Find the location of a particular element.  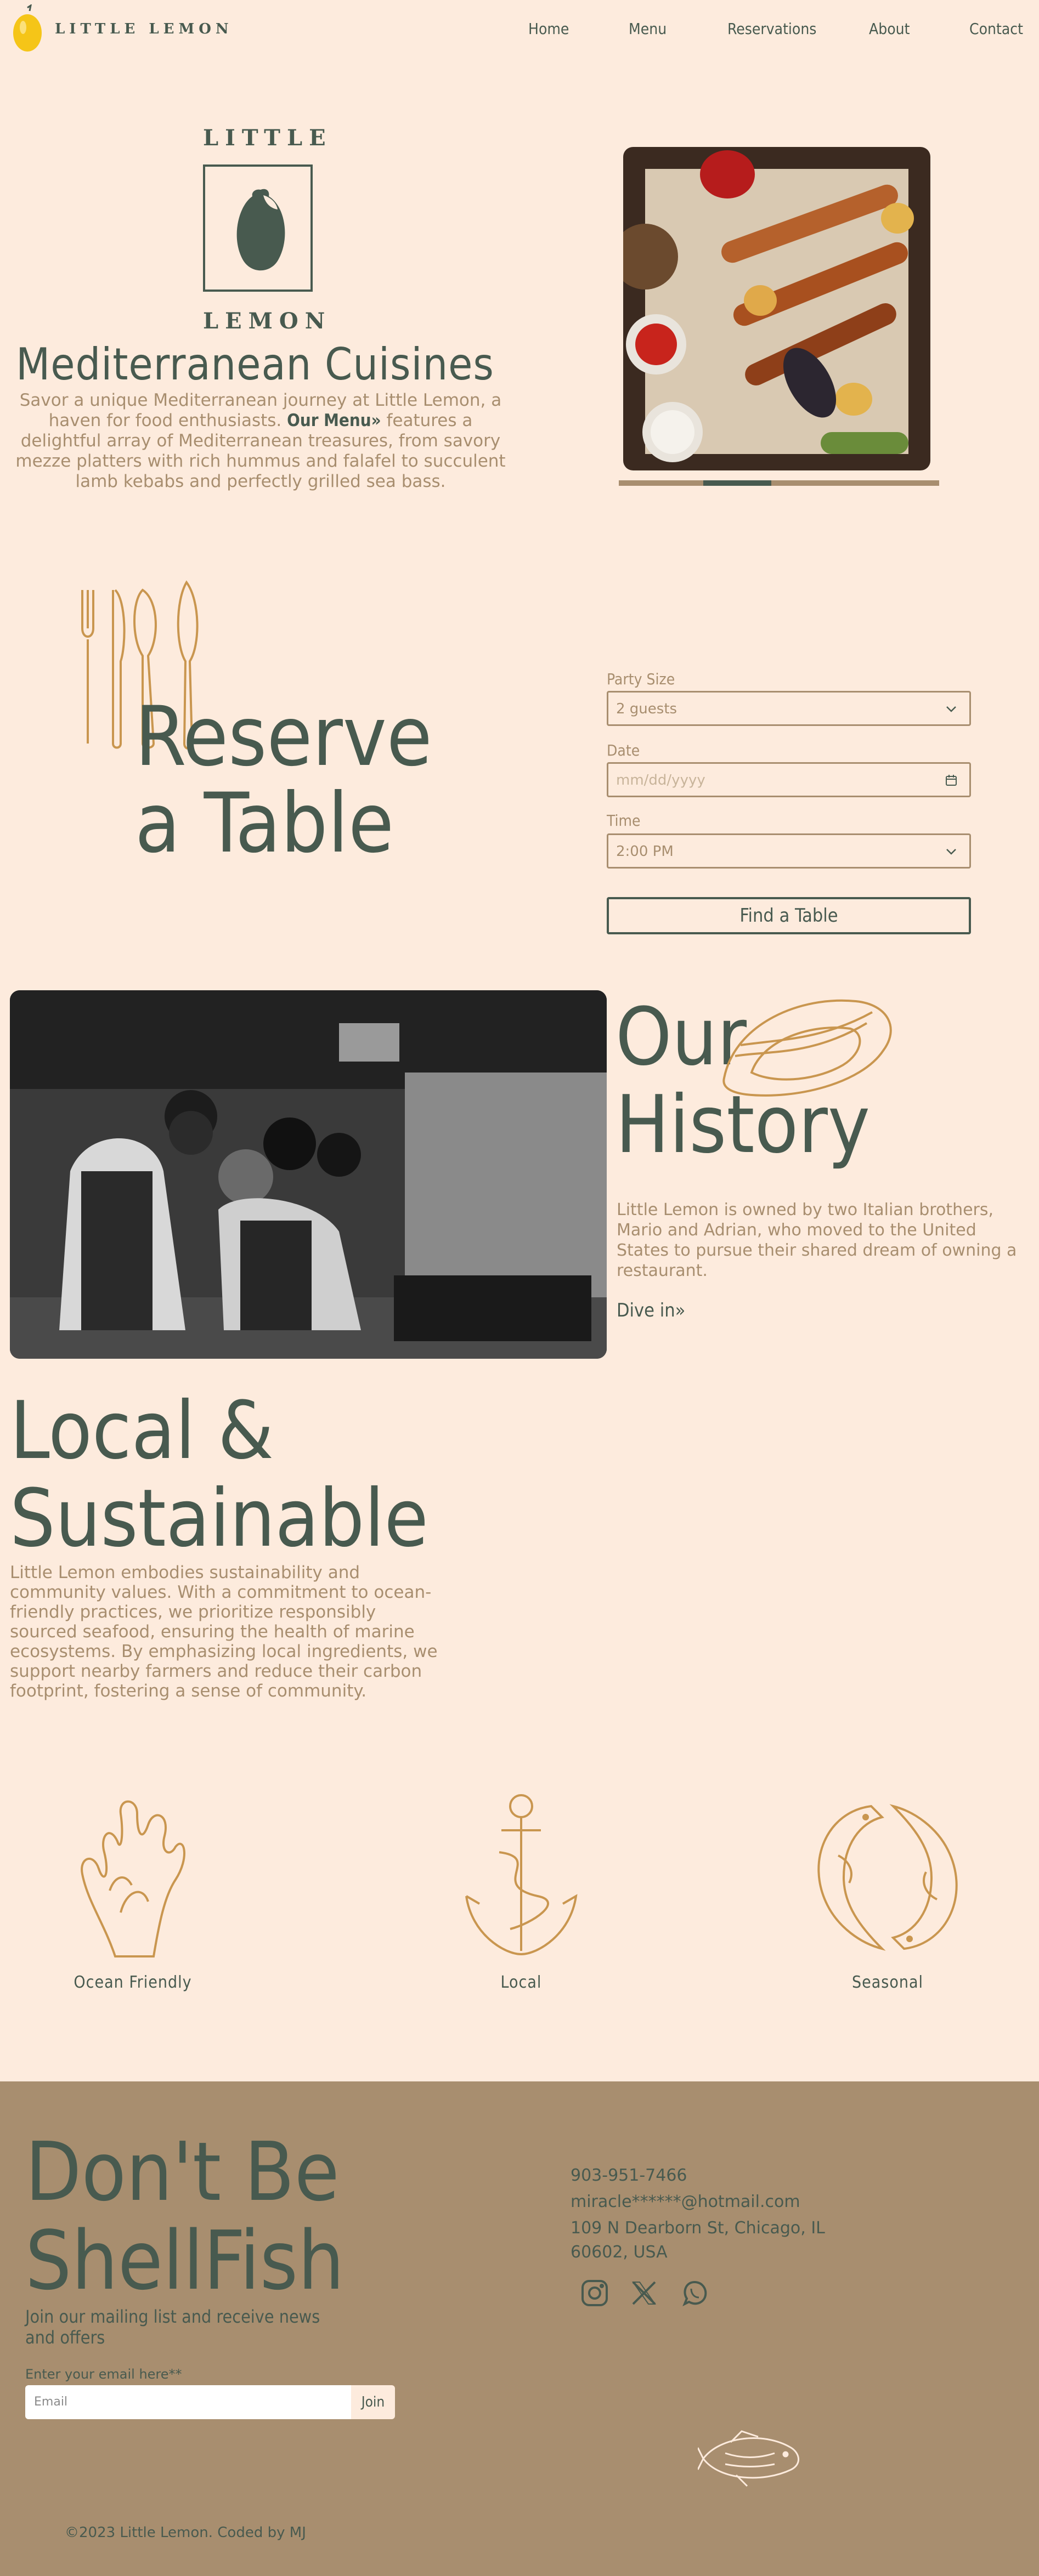

our-menu-link: Our Menu» is located at coordinates (334, 420).